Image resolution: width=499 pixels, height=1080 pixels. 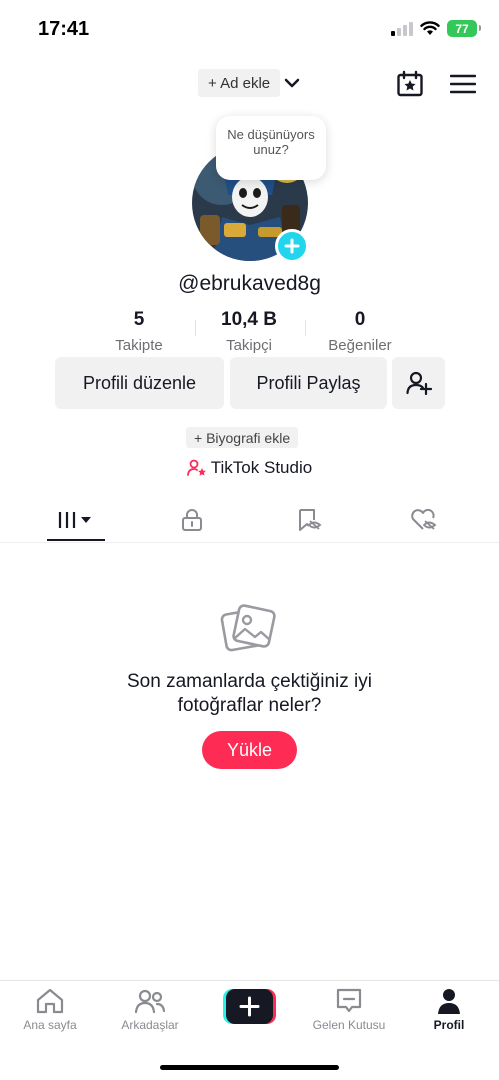 What do you see at coordinates (360, 319) in the screenshot?
I see `stat-value: 0` at bounding box center [360, 319].